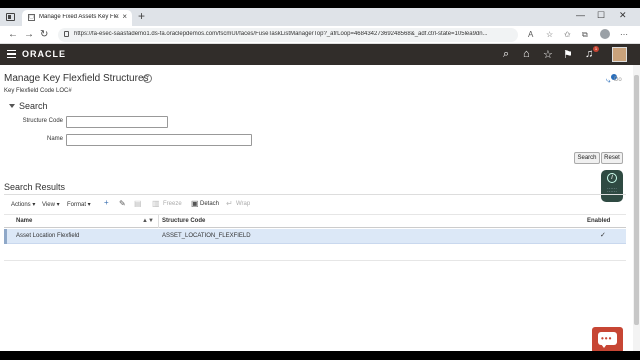 The height and width of the screenshot is (360, 640). What do you see at coordinates (530, 34) in the screenshot?
I see `read-aloud-icon: A` at bounding box center [530, 34].